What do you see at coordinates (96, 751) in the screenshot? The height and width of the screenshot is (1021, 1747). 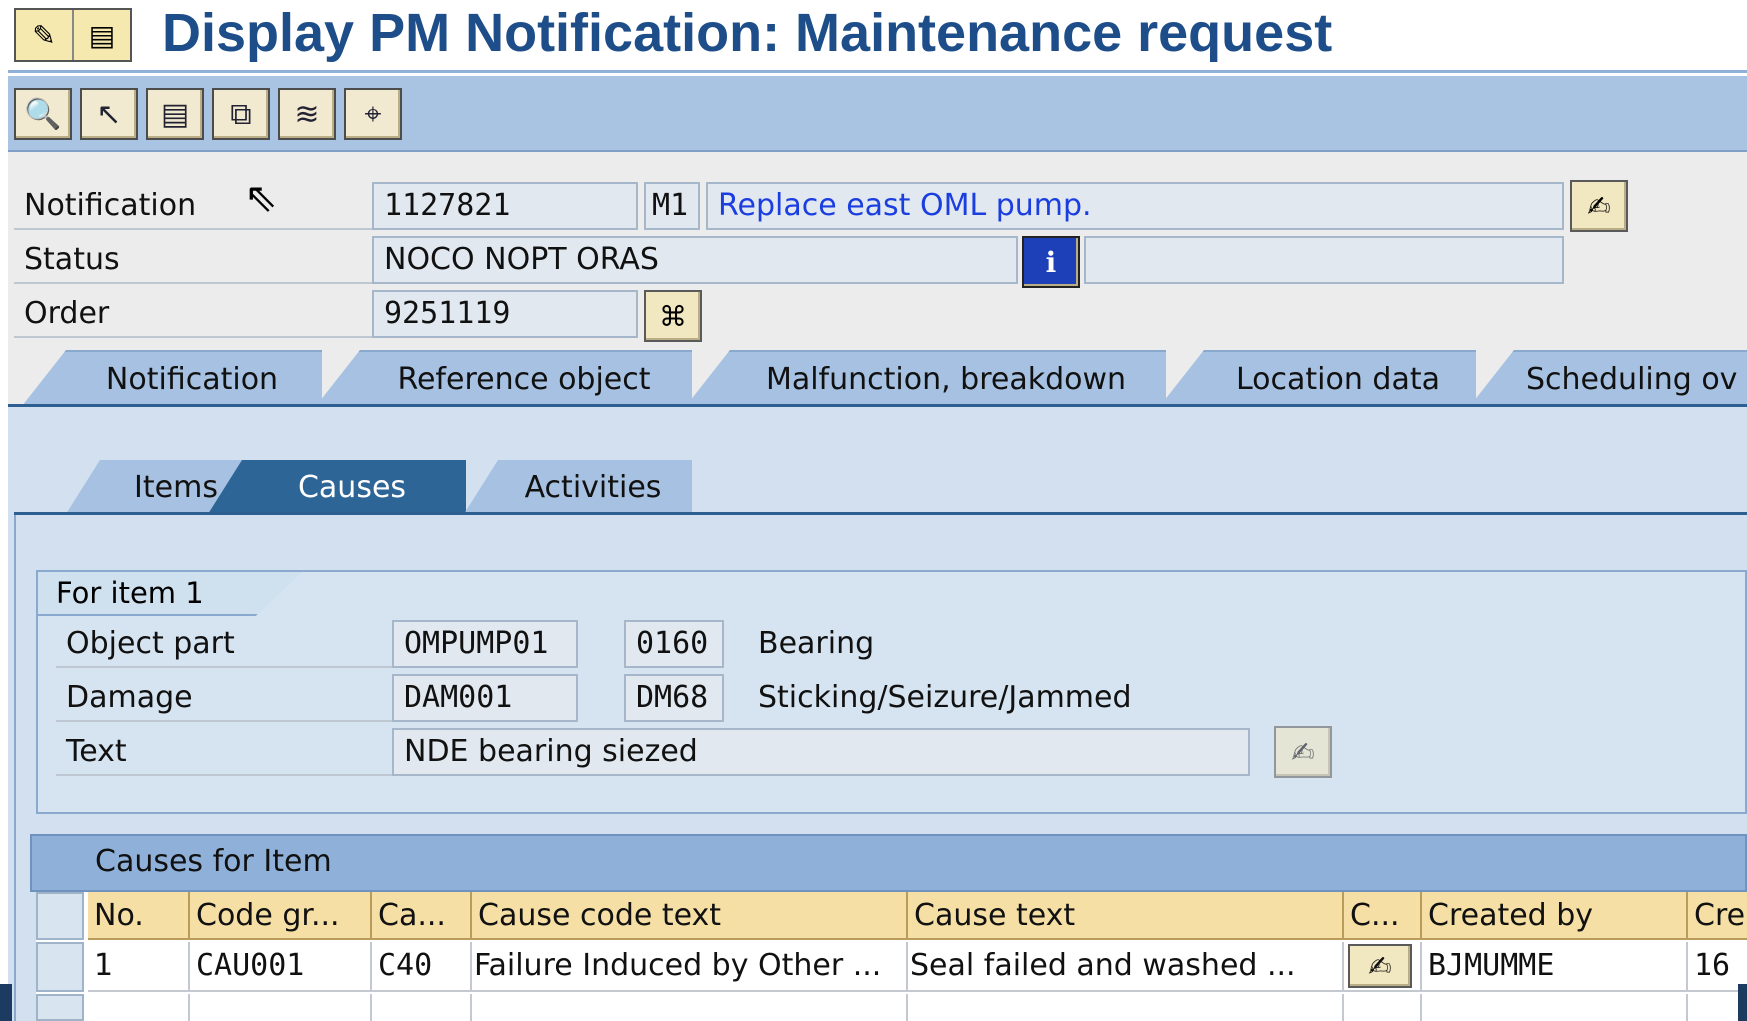 I see `text-label: Text` at bounding box center [96, 751].